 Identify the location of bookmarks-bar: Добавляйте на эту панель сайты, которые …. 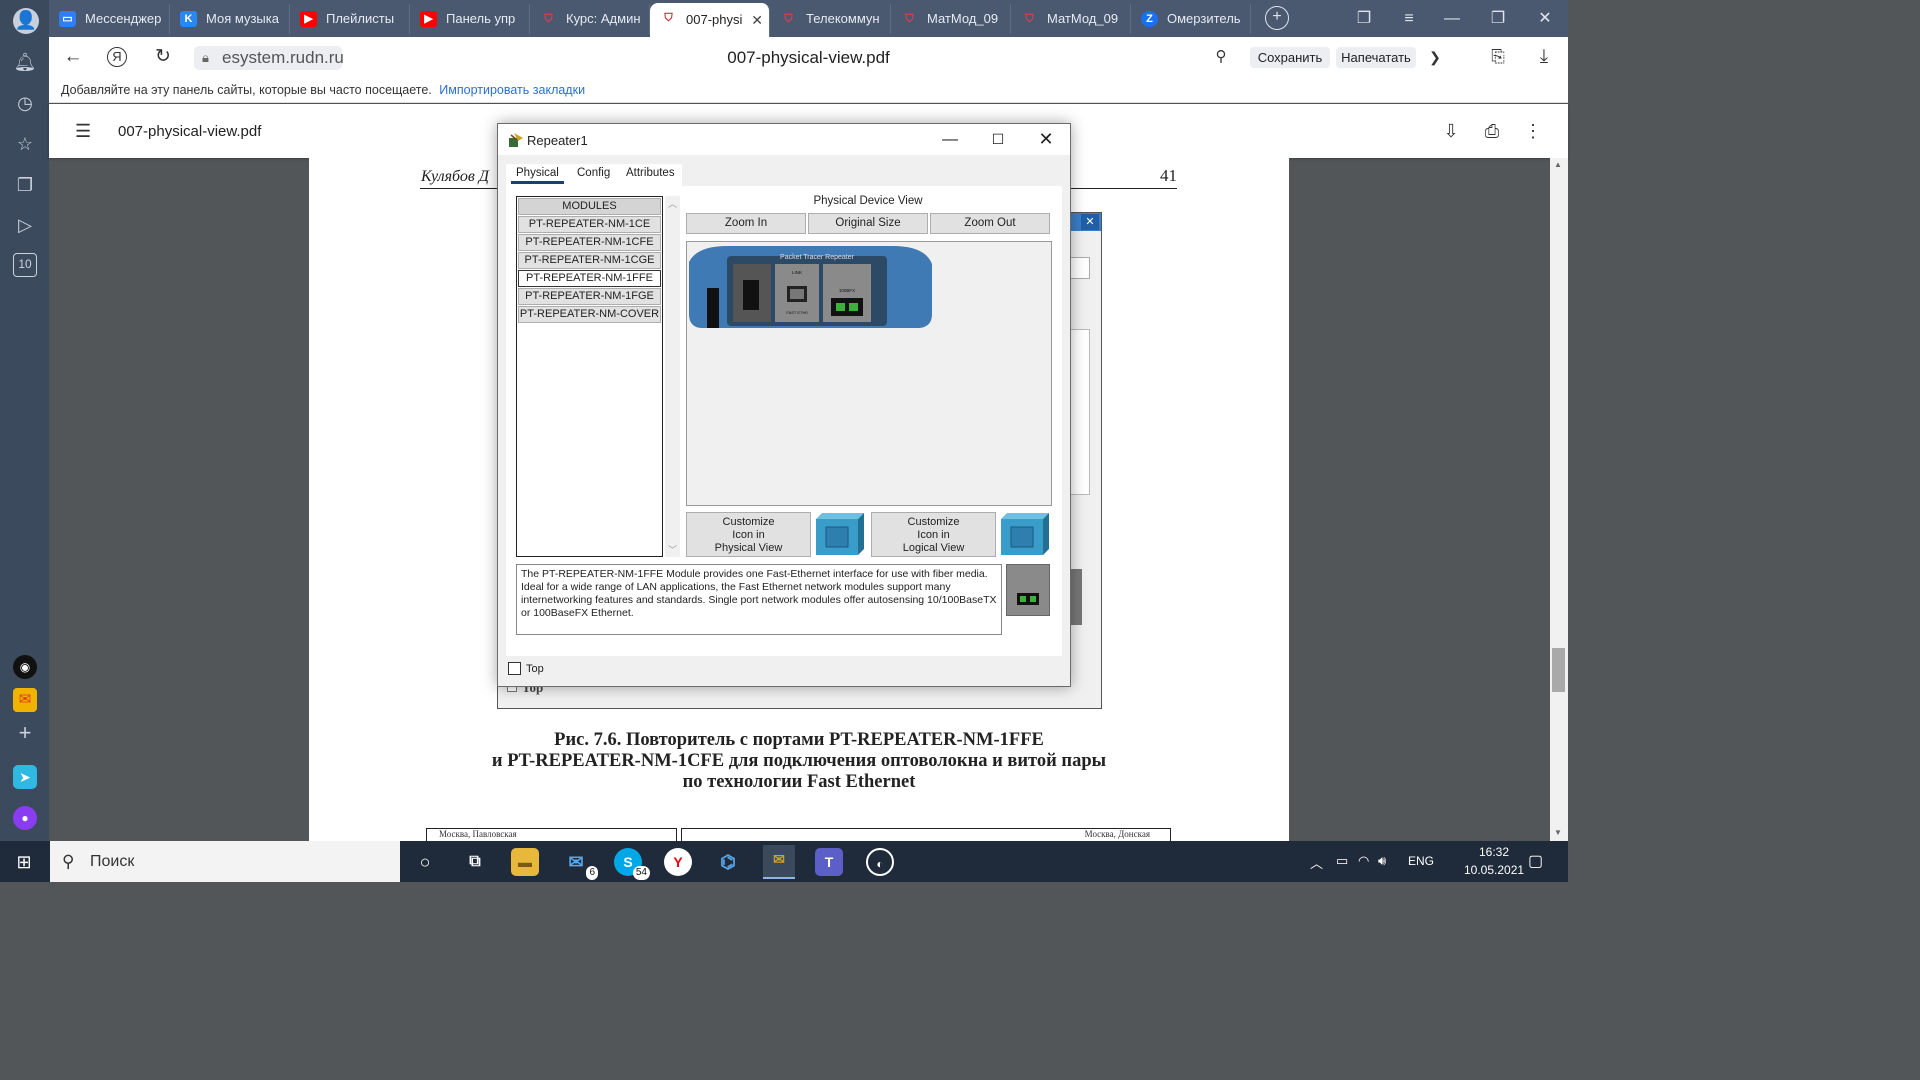
(808, 90).